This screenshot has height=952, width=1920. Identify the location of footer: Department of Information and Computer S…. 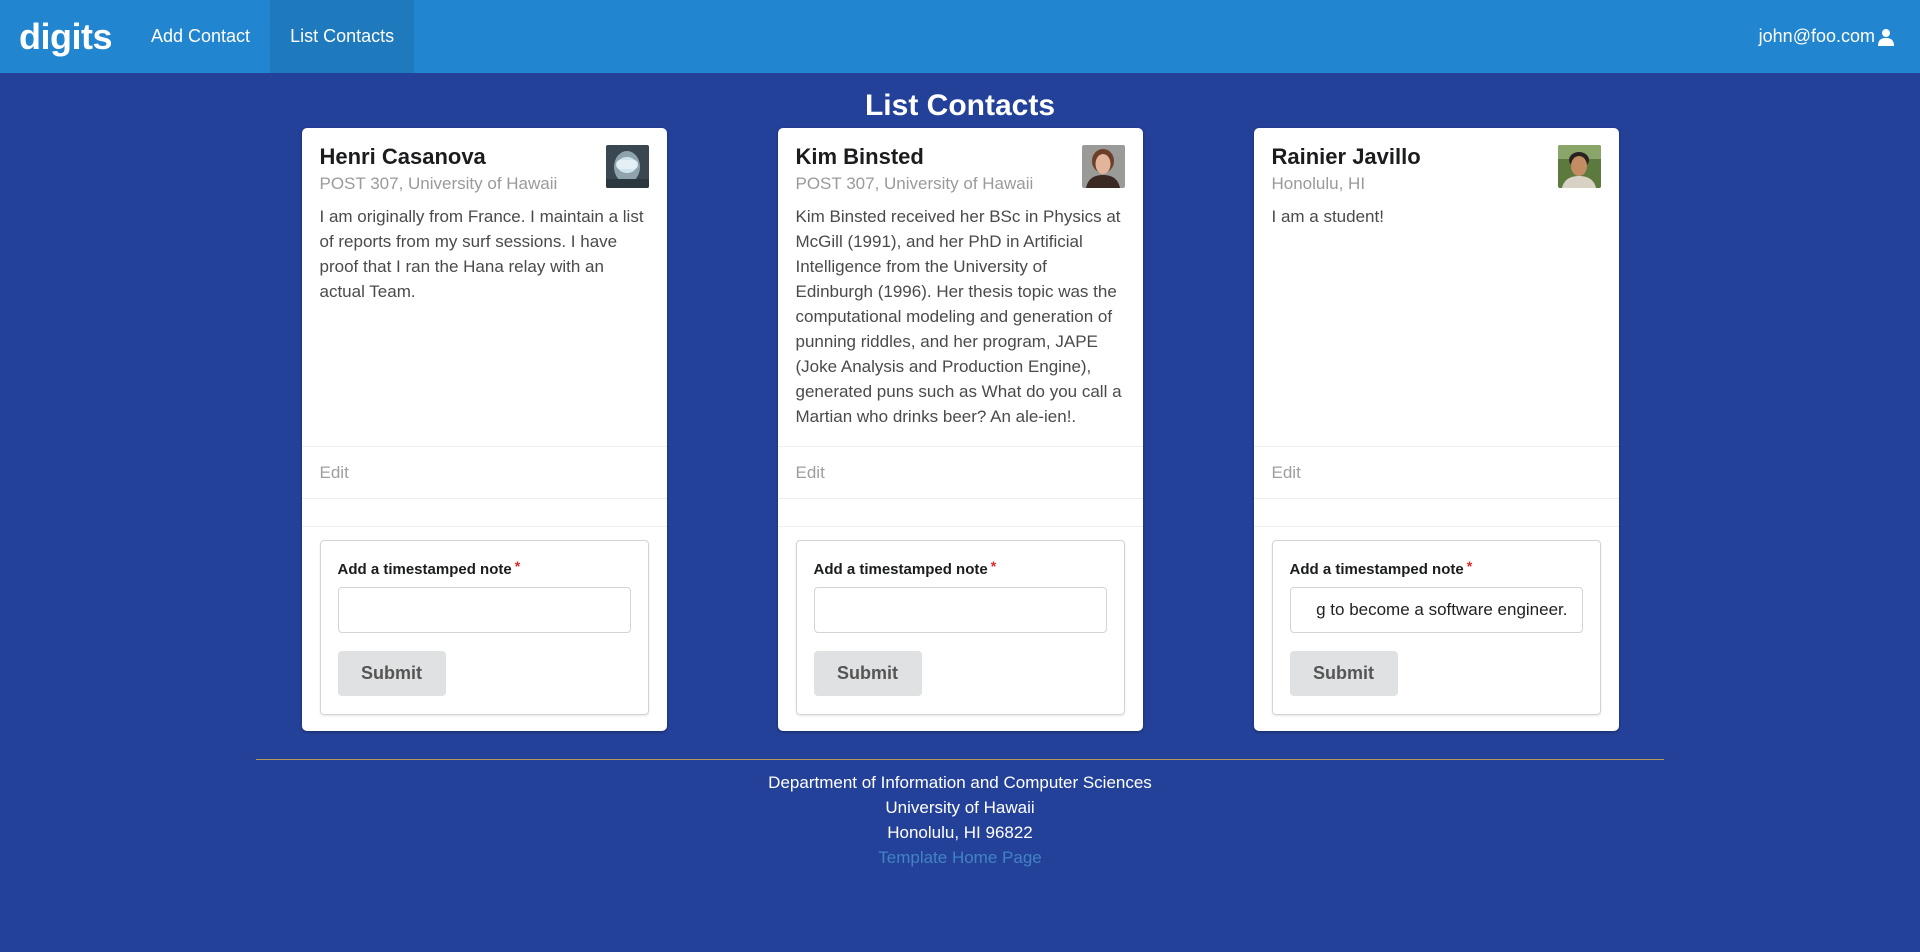
(960, 814).